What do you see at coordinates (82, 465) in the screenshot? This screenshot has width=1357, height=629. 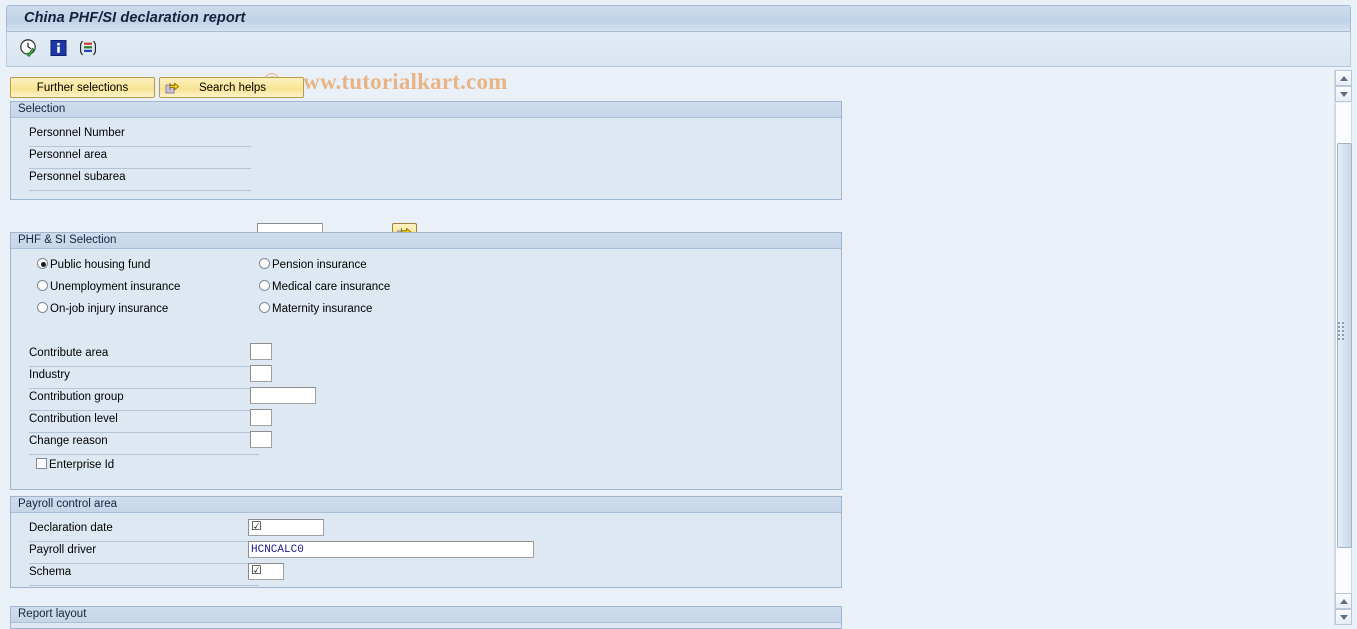 I see `enterprise-id-label: Enterprise Id` at bounding box center [82, 465].